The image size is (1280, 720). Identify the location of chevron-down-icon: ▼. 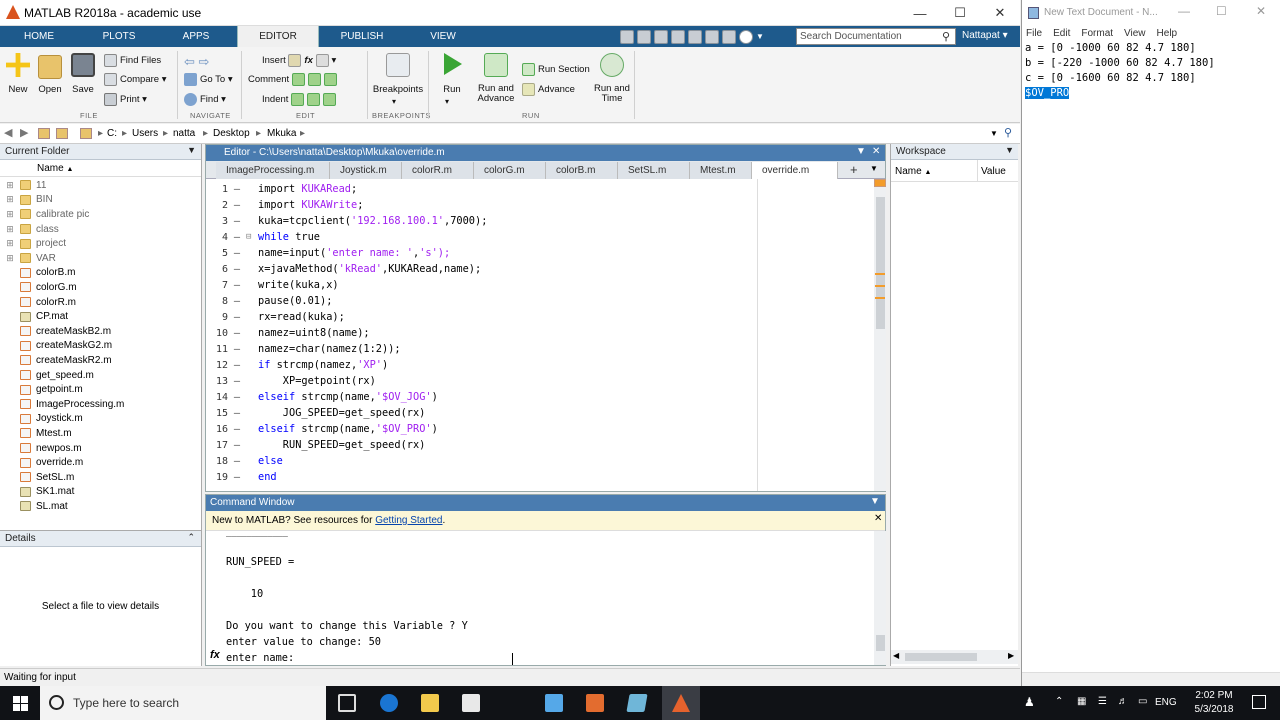
(760, 36).